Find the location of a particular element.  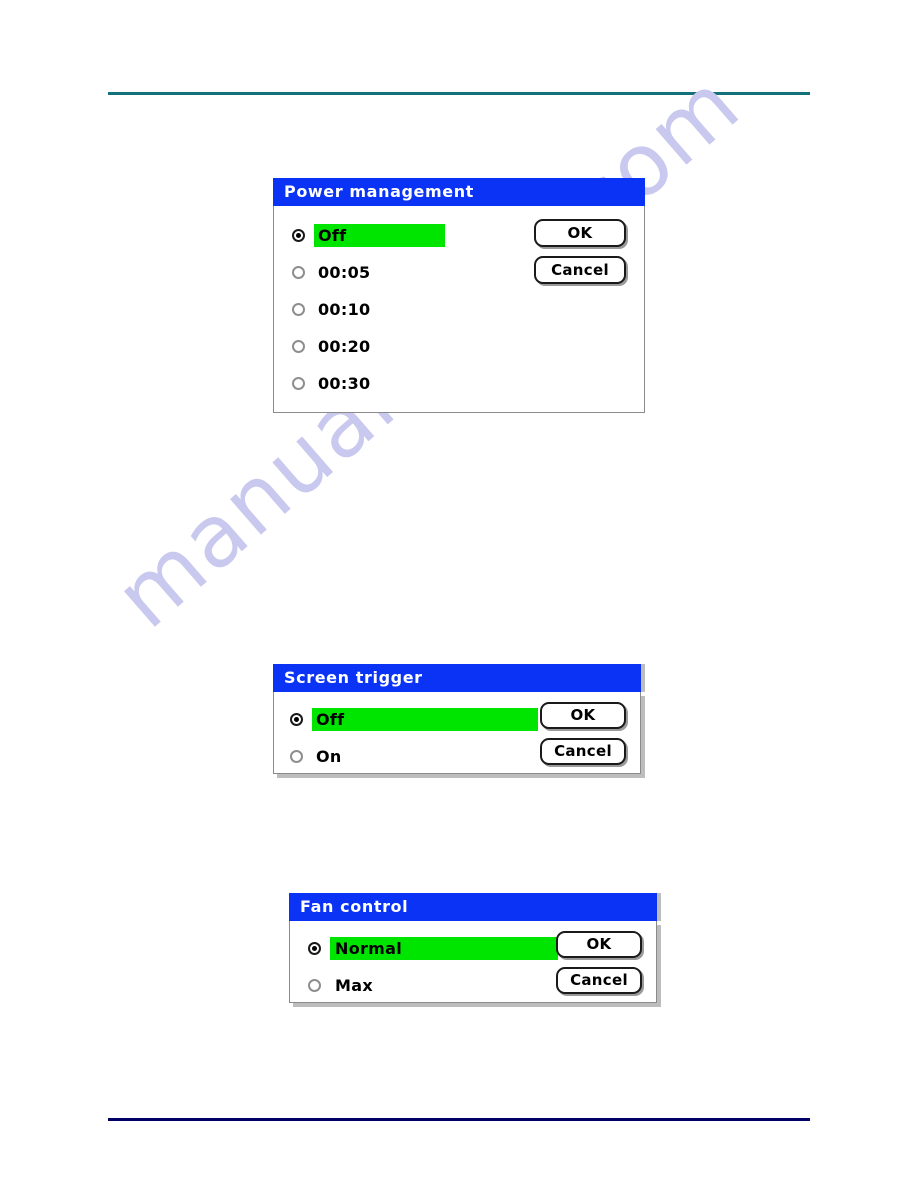

dialog-screen-trigger: Screen trigger Off On OK Cancel is located at coordinates (457, 719).